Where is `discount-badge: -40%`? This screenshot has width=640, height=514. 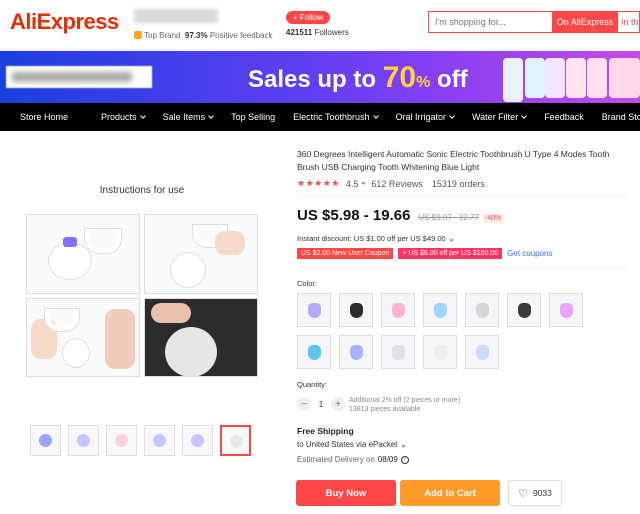 discount-badge: -40% is located at coordinates (493, 218).